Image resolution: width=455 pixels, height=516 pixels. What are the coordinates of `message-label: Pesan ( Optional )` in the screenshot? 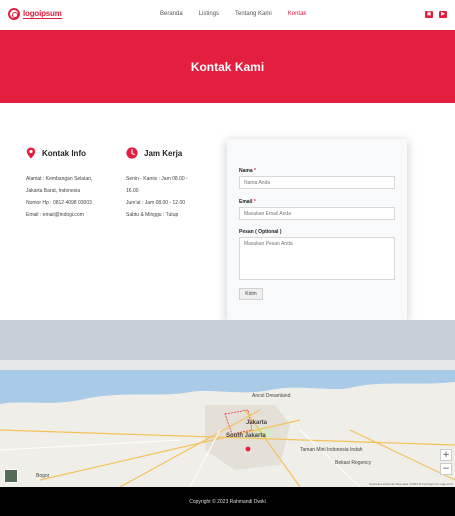 It's located at (260, 232).